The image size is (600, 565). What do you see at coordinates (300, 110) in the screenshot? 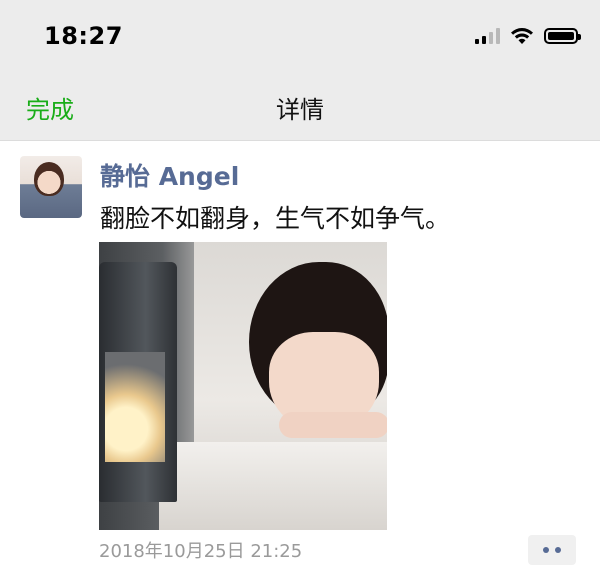
I see `page-title: 详情` at bounding box center [300, 110].